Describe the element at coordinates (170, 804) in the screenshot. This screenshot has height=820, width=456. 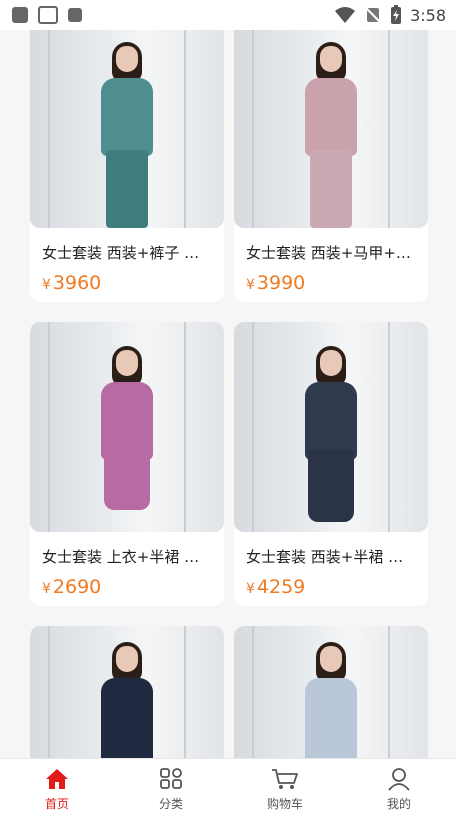
I see `tab-label: 分类` at that location.